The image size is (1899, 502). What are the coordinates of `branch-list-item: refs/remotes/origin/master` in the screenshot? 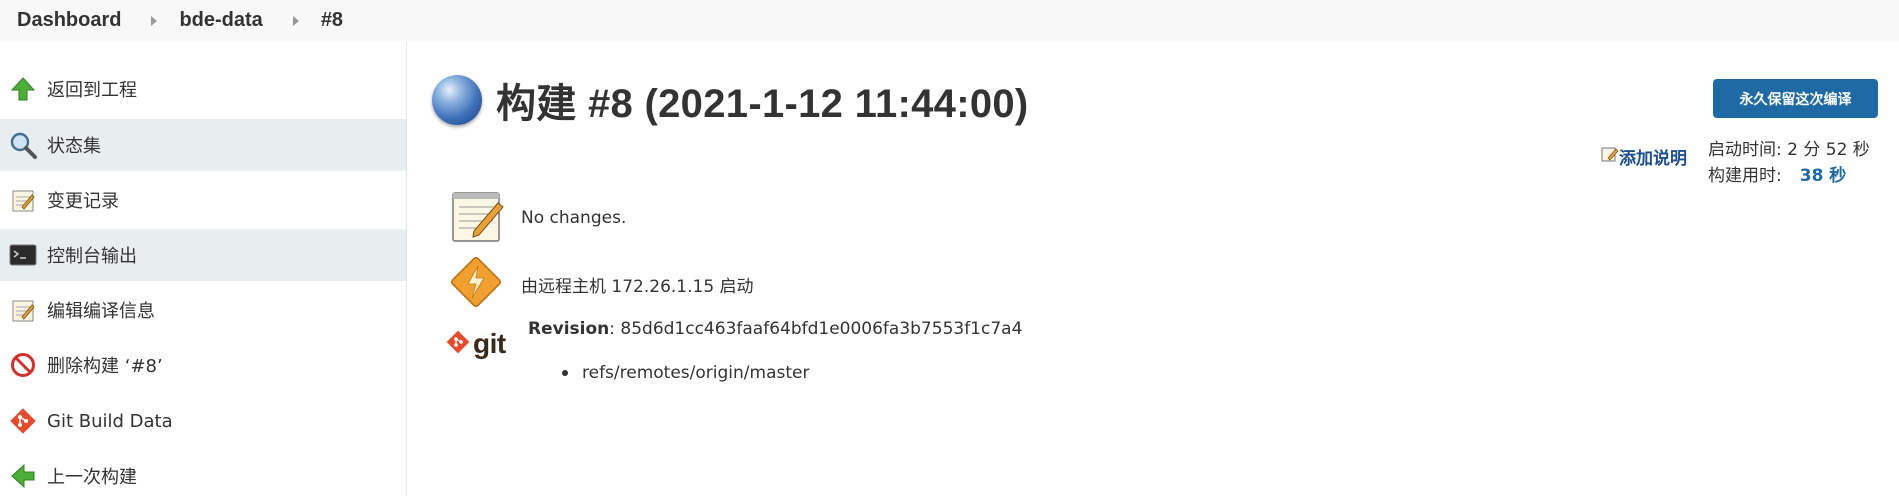 It's located at (685, 373).